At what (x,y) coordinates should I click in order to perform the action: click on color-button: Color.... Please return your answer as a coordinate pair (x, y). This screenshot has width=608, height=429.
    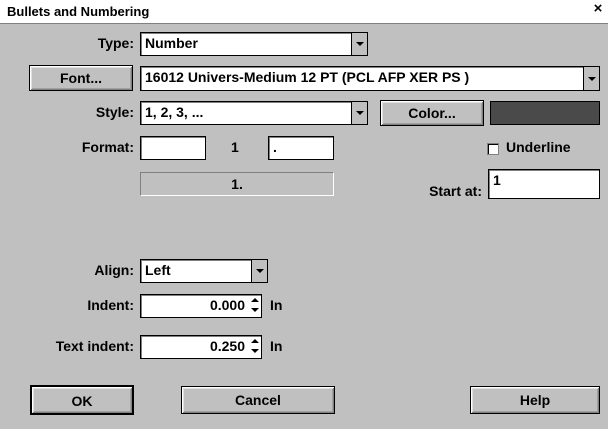
    Looking at the image, I should click on (432, 113).